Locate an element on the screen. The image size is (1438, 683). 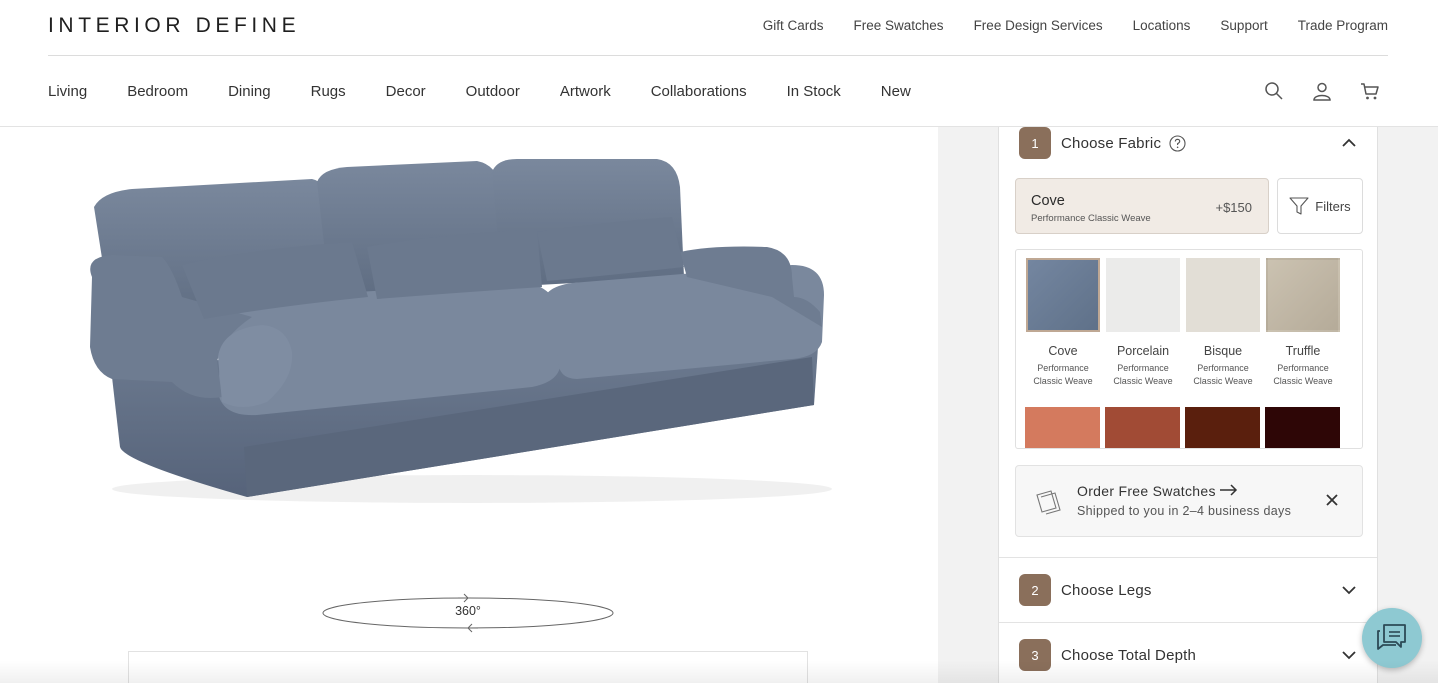
swatch-cove: Cove Performance Classic Weave is located at coordinates (1063, 323).